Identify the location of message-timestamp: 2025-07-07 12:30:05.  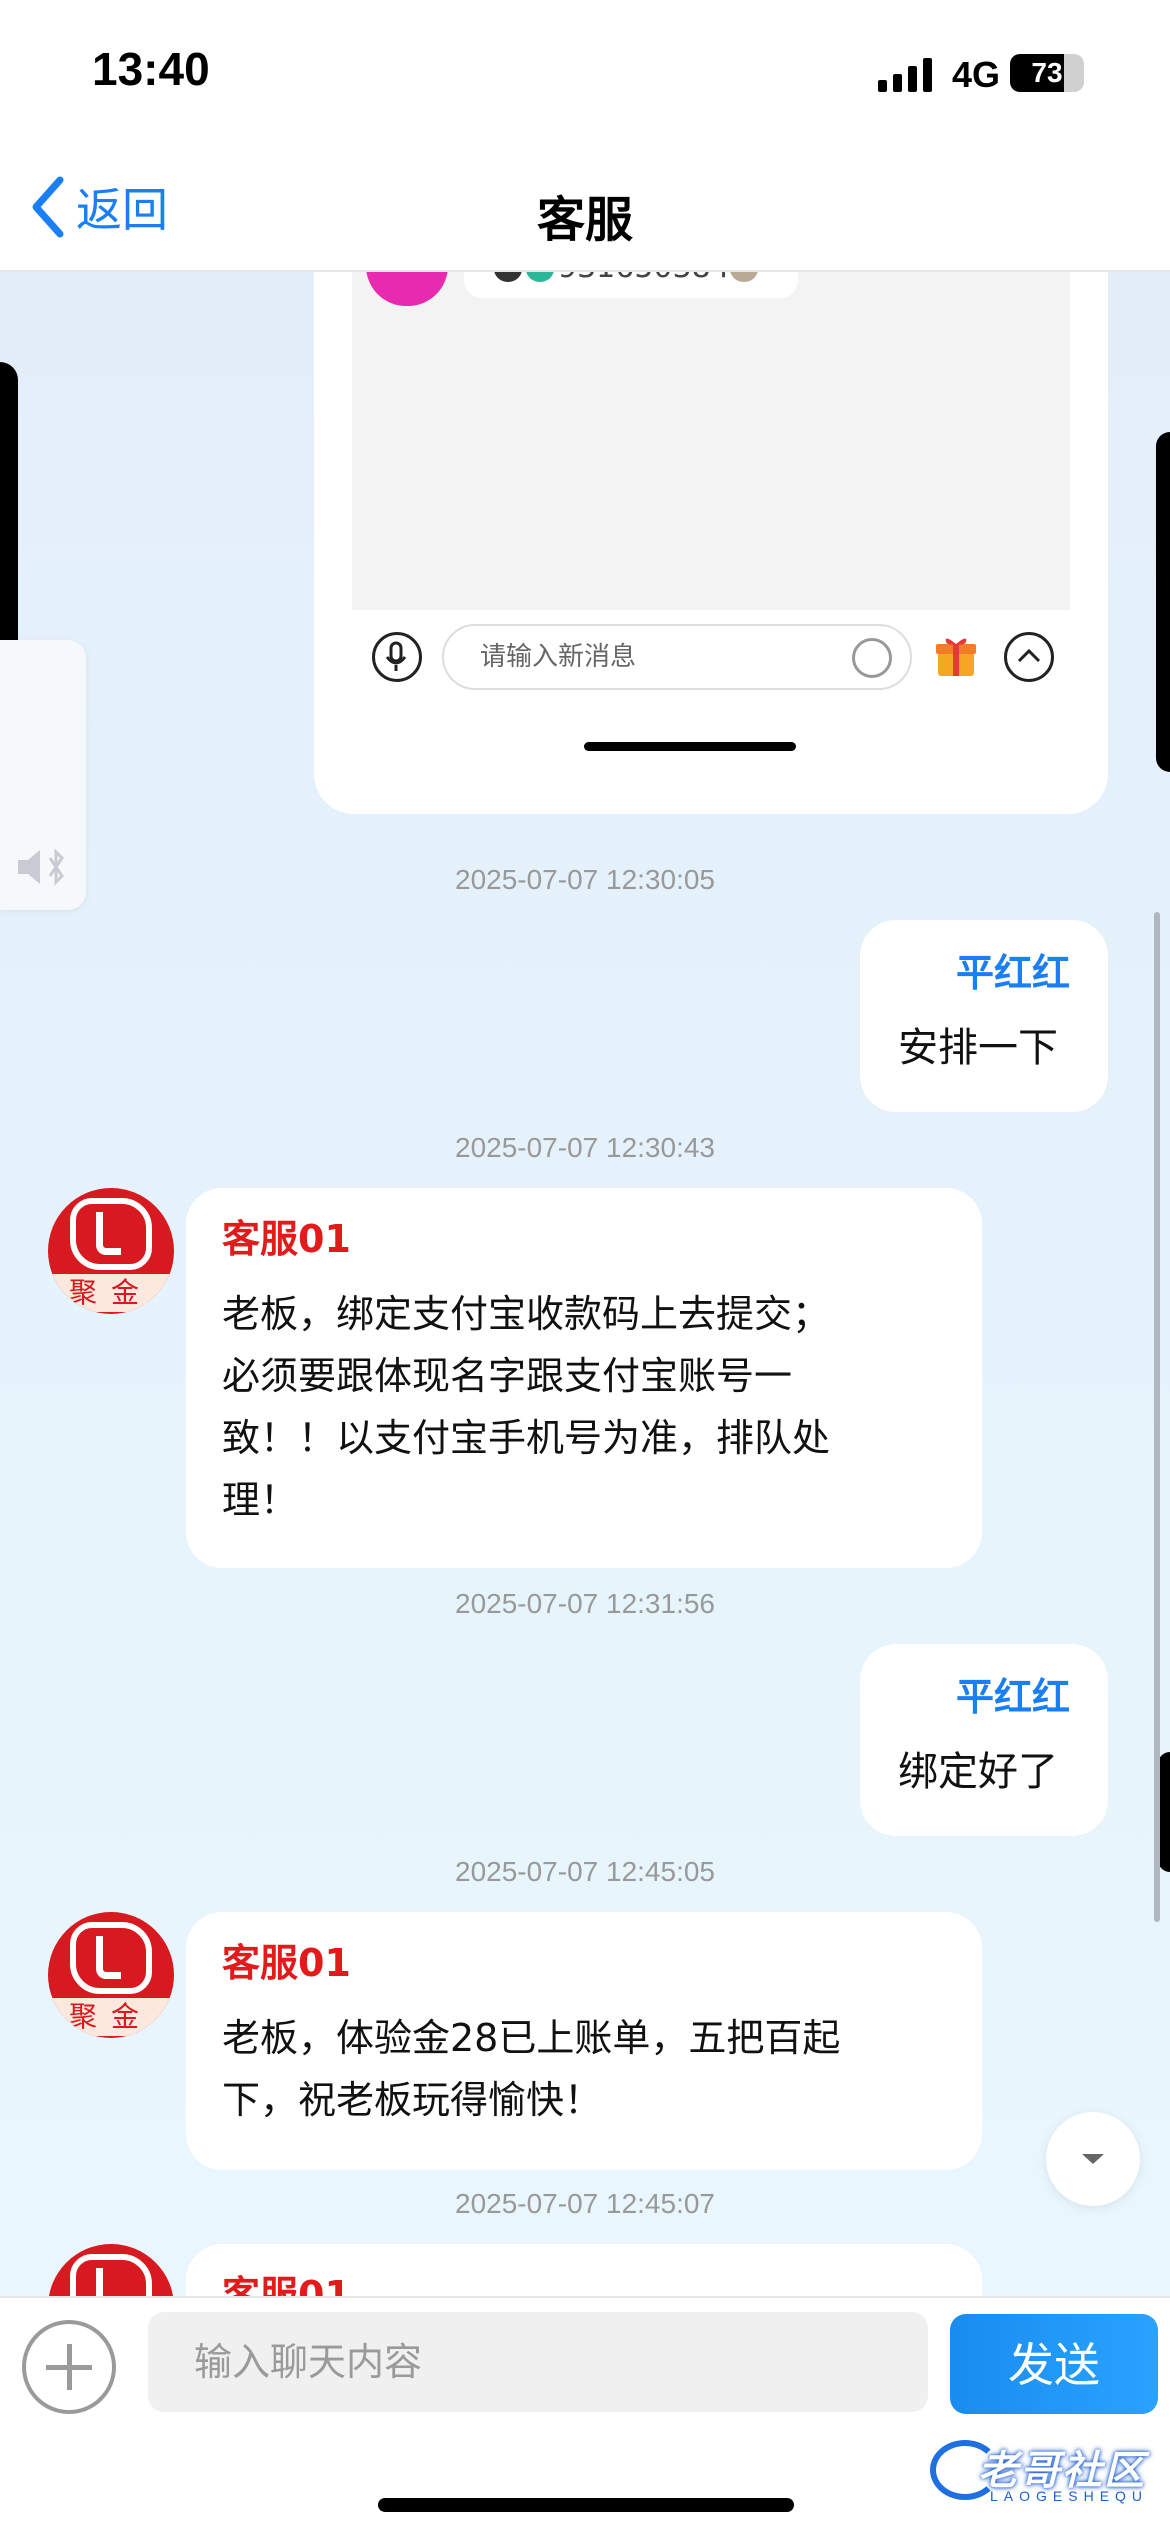
(585, 879).